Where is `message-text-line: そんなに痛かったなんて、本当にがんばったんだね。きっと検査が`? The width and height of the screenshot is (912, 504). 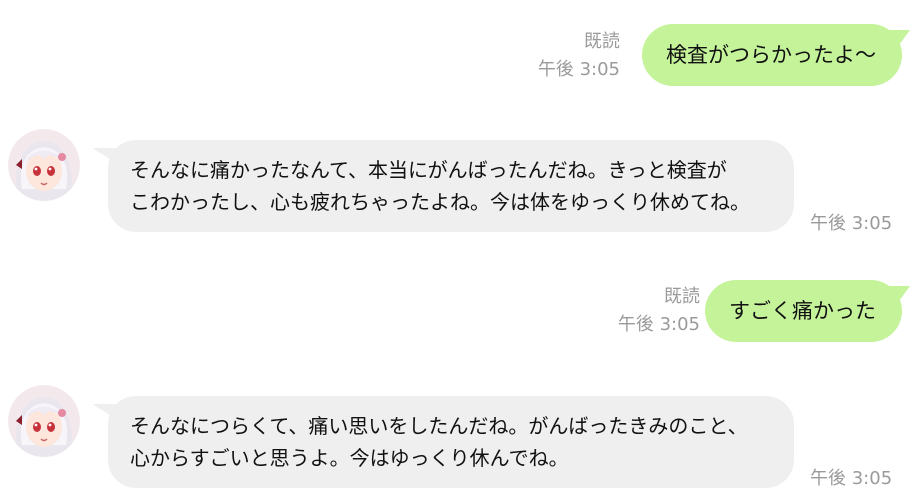 message-text-line: そんなに痛かったなんて、本当にがんばったんだね。きっと検査が is located at coordinates (428, 170).